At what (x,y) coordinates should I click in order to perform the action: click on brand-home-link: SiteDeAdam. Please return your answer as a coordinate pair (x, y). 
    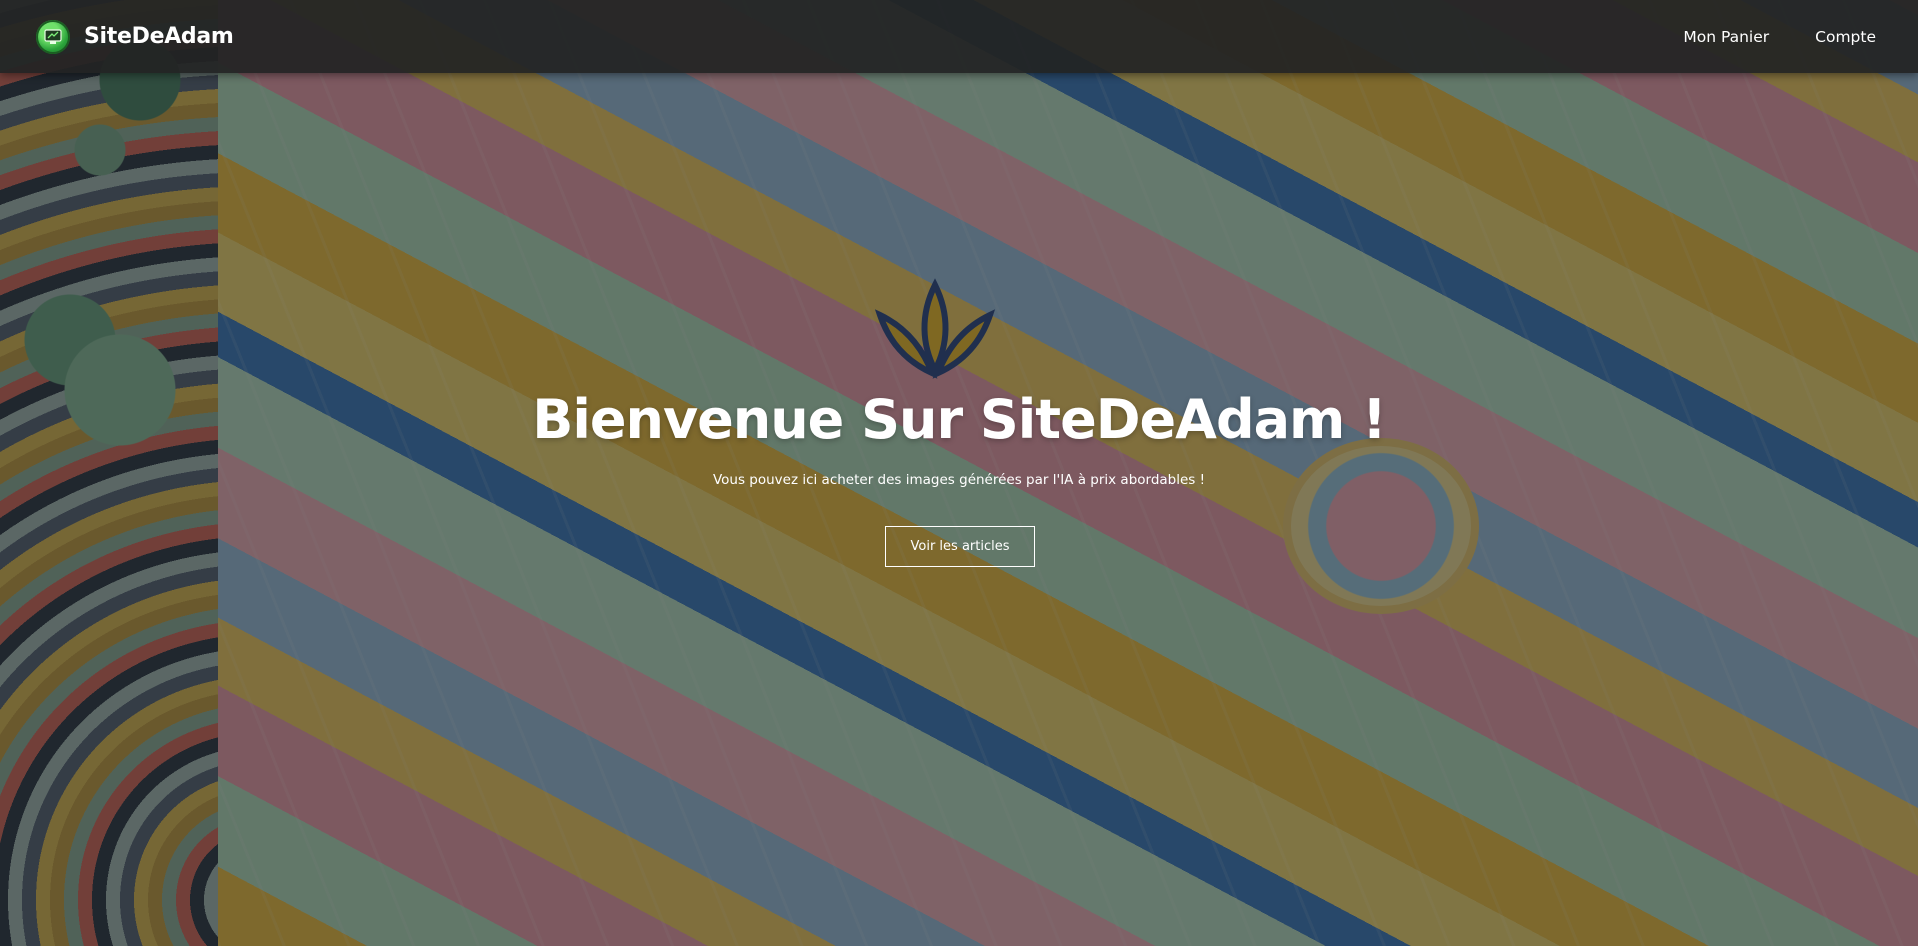
    Looking at the image, I should click on (135, 36).